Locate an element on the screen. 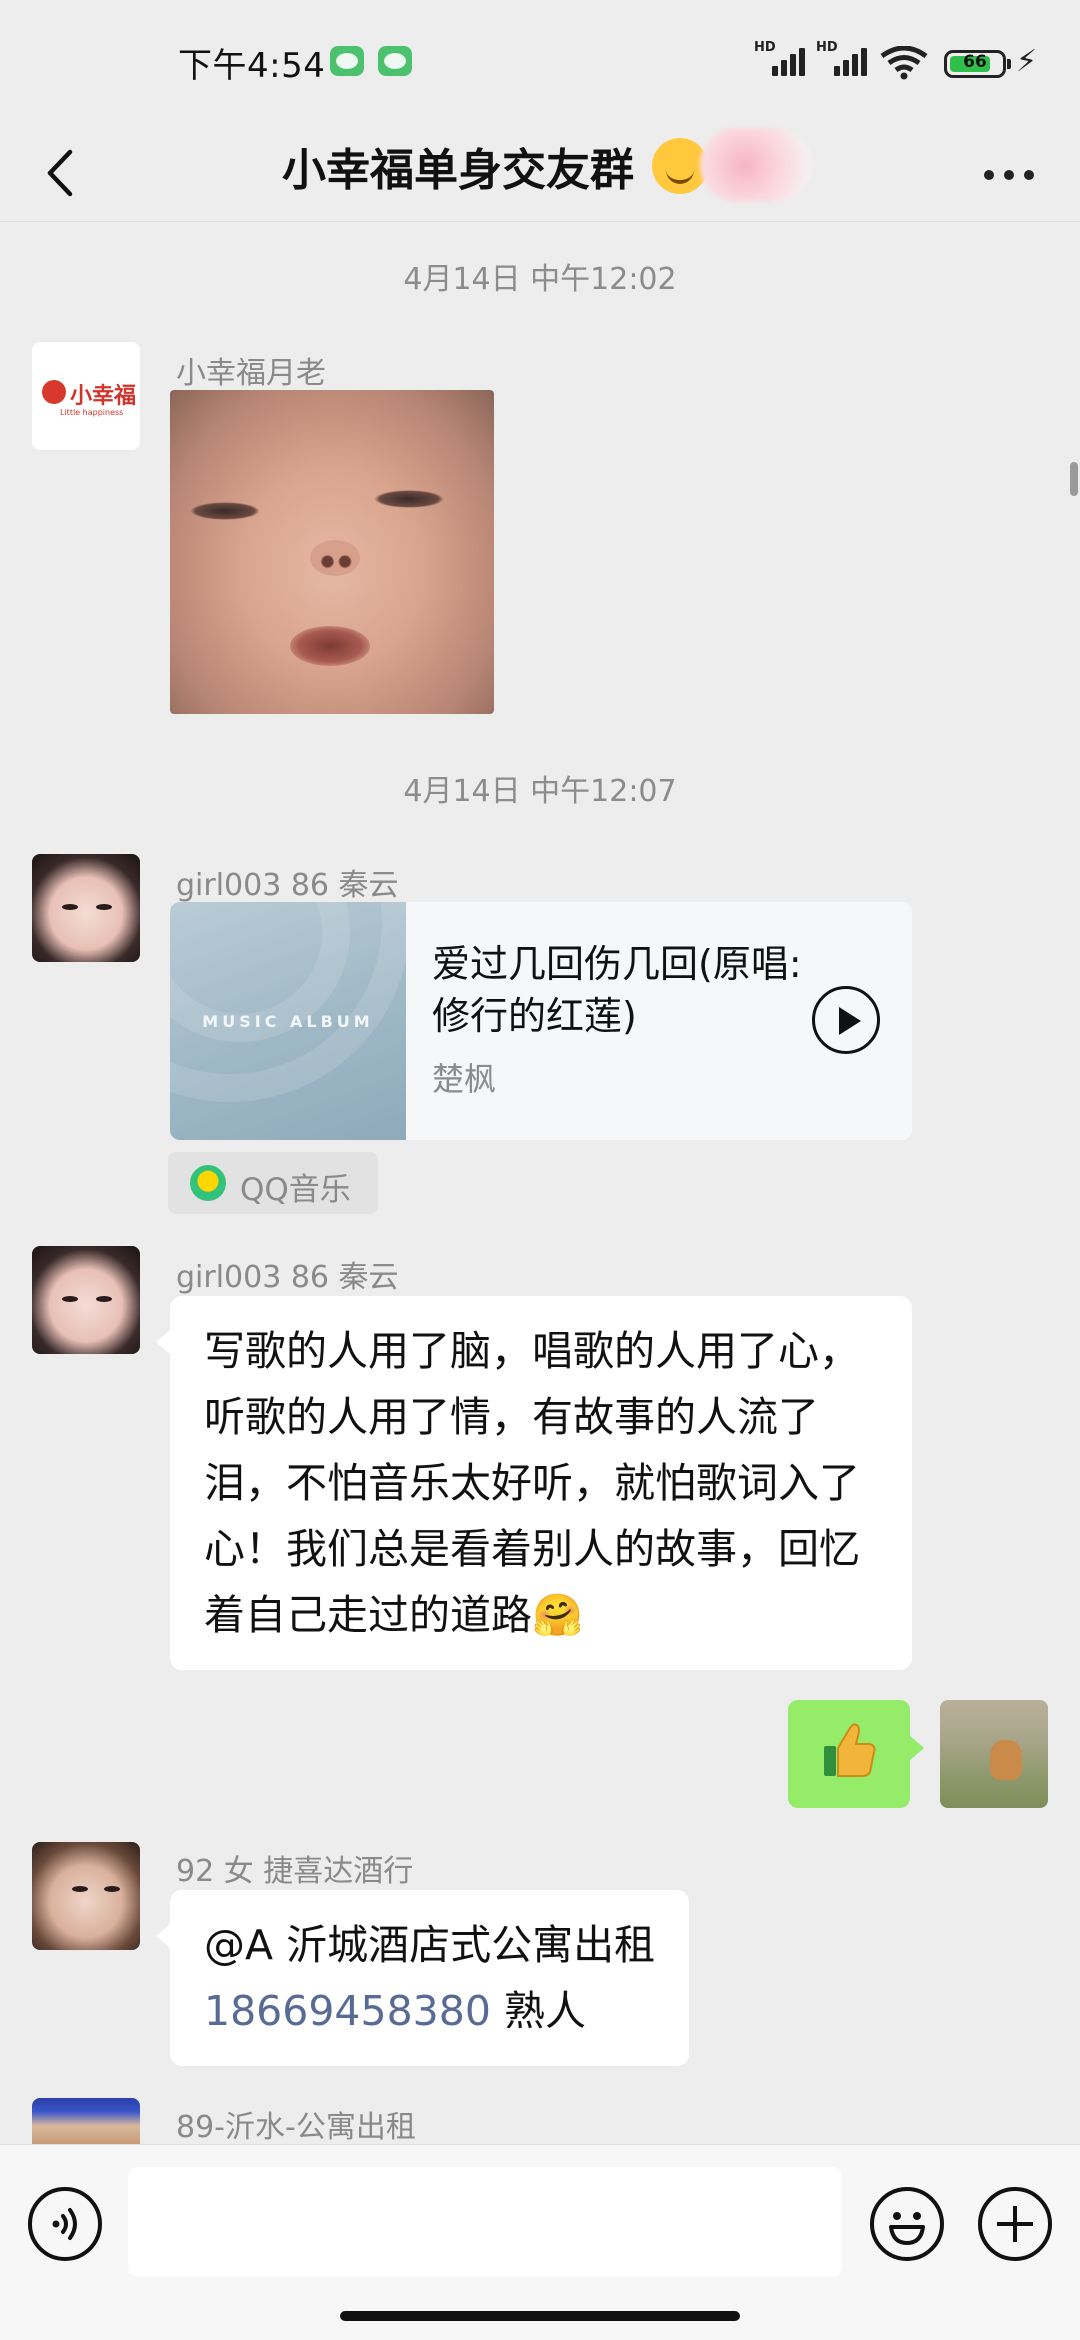 The image size is (1080, 2340). wifi-icon is located at coordinates (904, 63).